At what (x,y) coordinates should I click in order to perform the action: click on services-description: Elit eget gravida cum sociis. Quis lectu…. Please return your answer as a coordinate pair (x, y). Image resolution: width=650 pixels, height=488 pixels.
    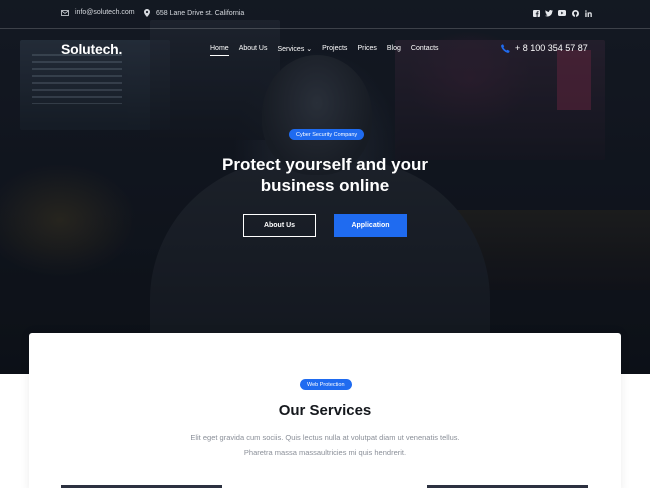
    Looking at the image, I should click on (325, 445).